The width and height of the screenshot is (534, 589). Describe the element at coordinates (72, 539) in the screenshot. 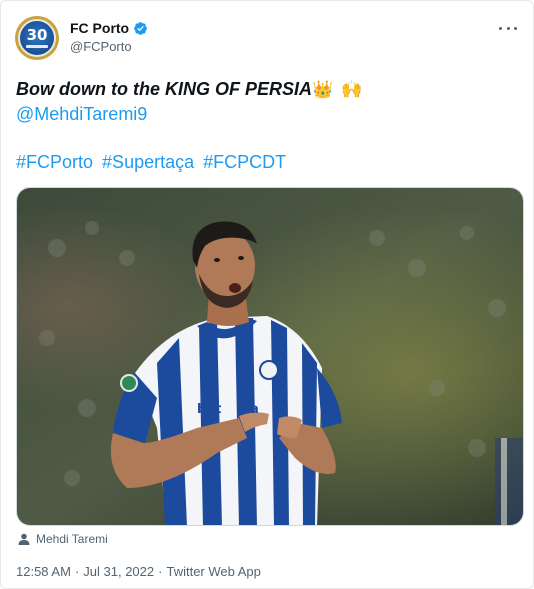

I see `tagged-person-name: Mehdi Taremi` at that location.